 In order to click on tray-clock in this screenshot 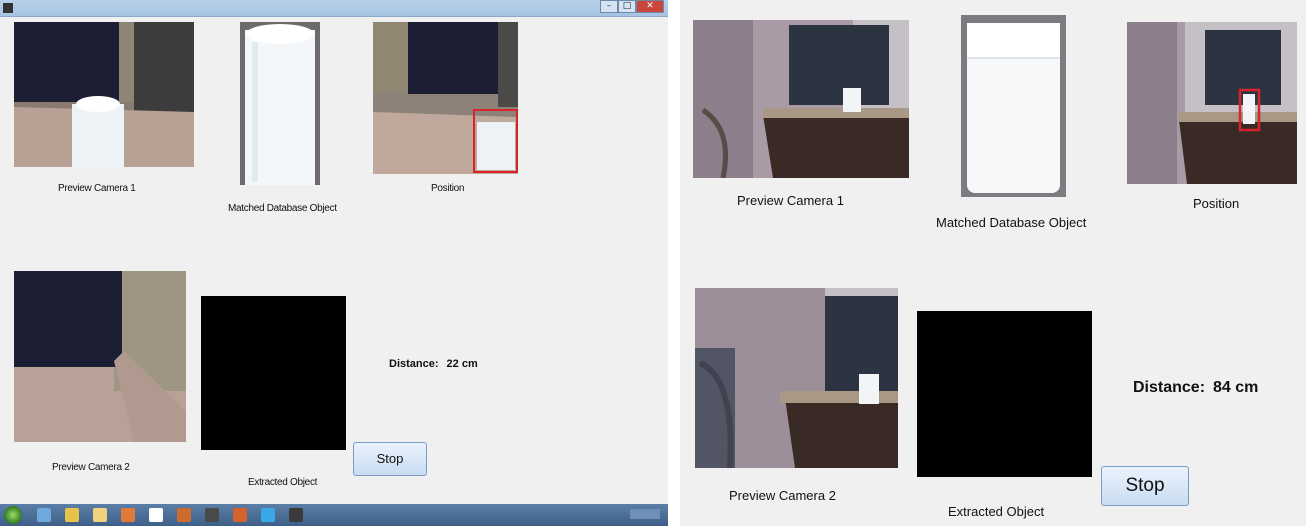, I will do `click(645, 514)`.